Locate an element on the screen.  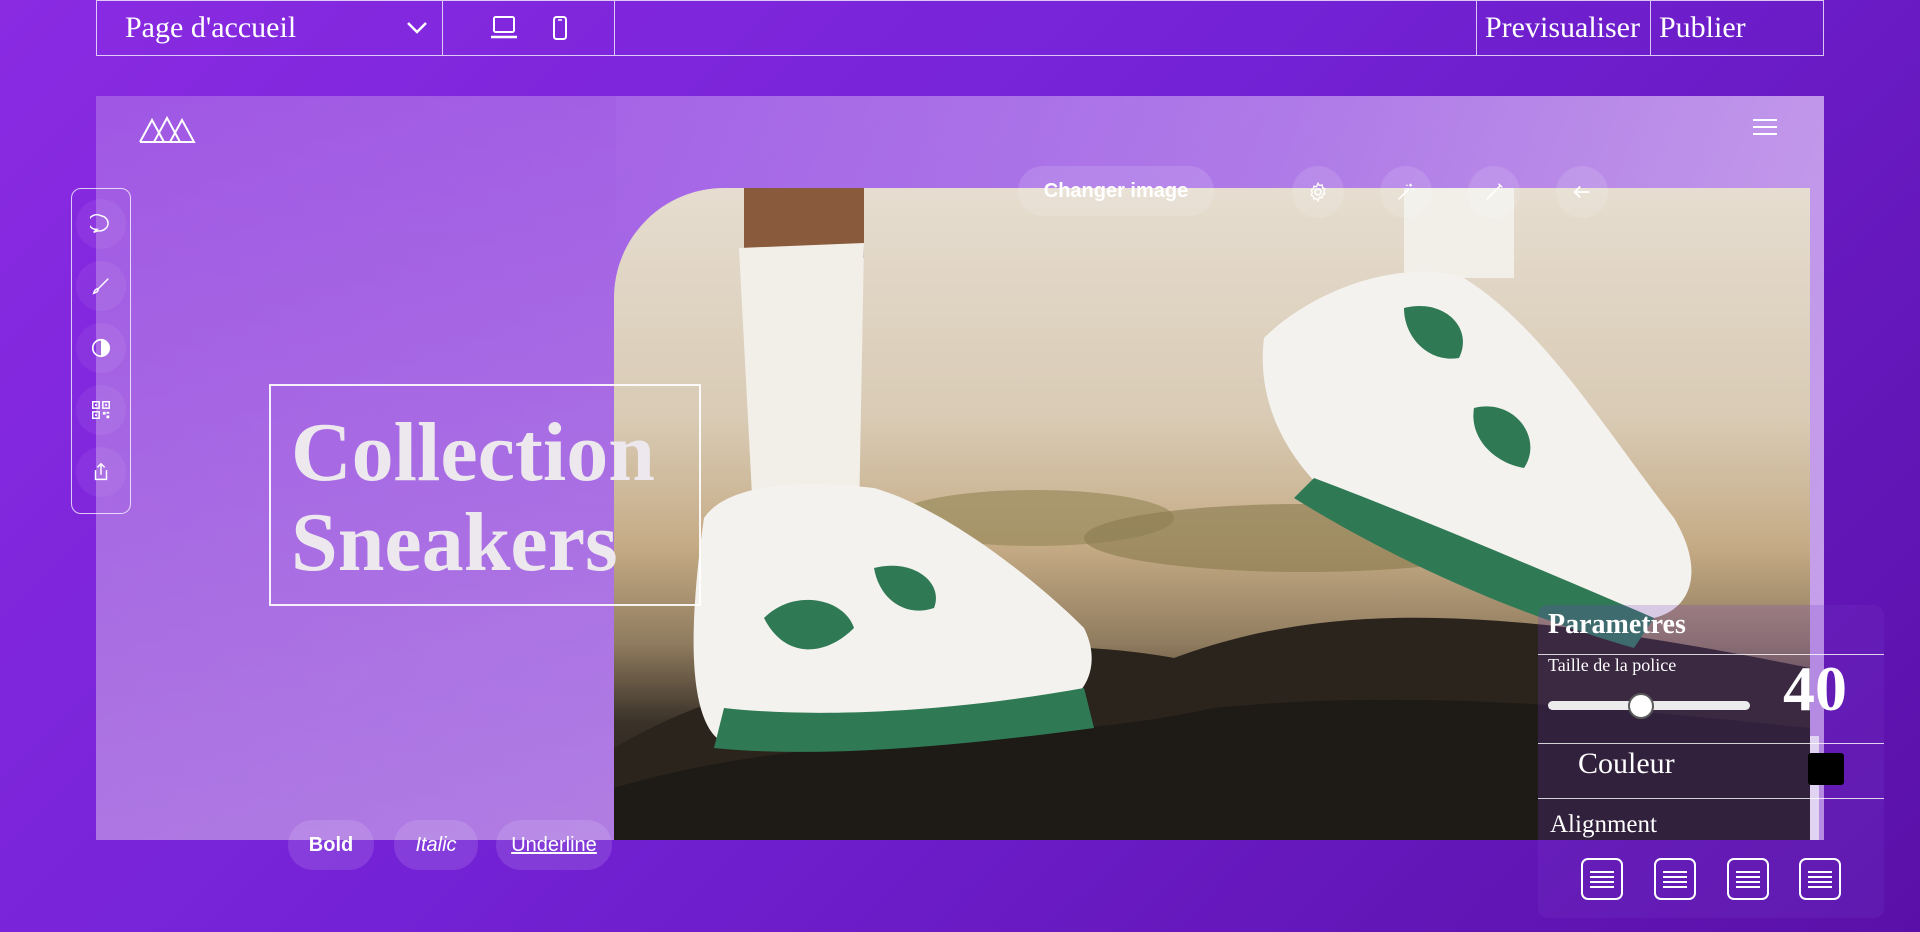
share-icon is located at coordinates (101, 471).